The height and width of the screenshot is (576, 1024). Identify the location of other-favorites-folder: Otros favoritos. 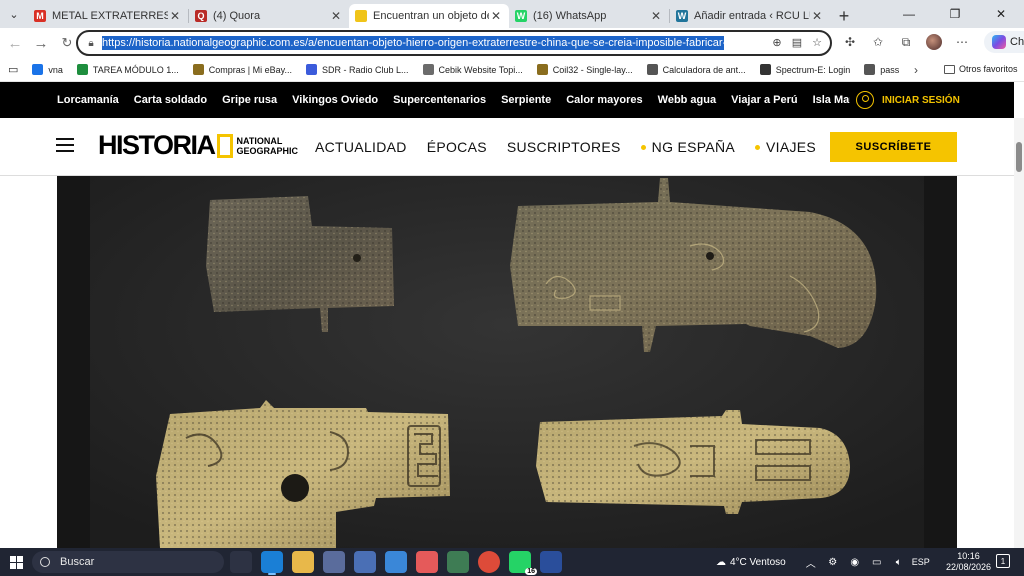
(981, 69).